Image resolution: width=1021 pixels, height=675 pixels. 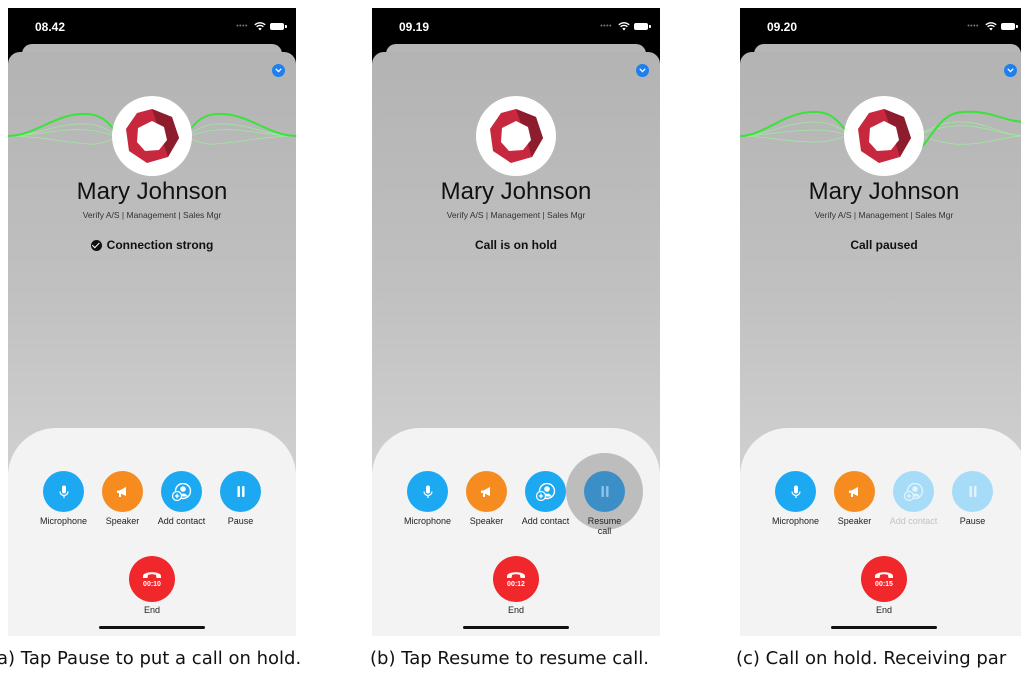 I want to click on checkmark-icon, so click(x=96, y=245).